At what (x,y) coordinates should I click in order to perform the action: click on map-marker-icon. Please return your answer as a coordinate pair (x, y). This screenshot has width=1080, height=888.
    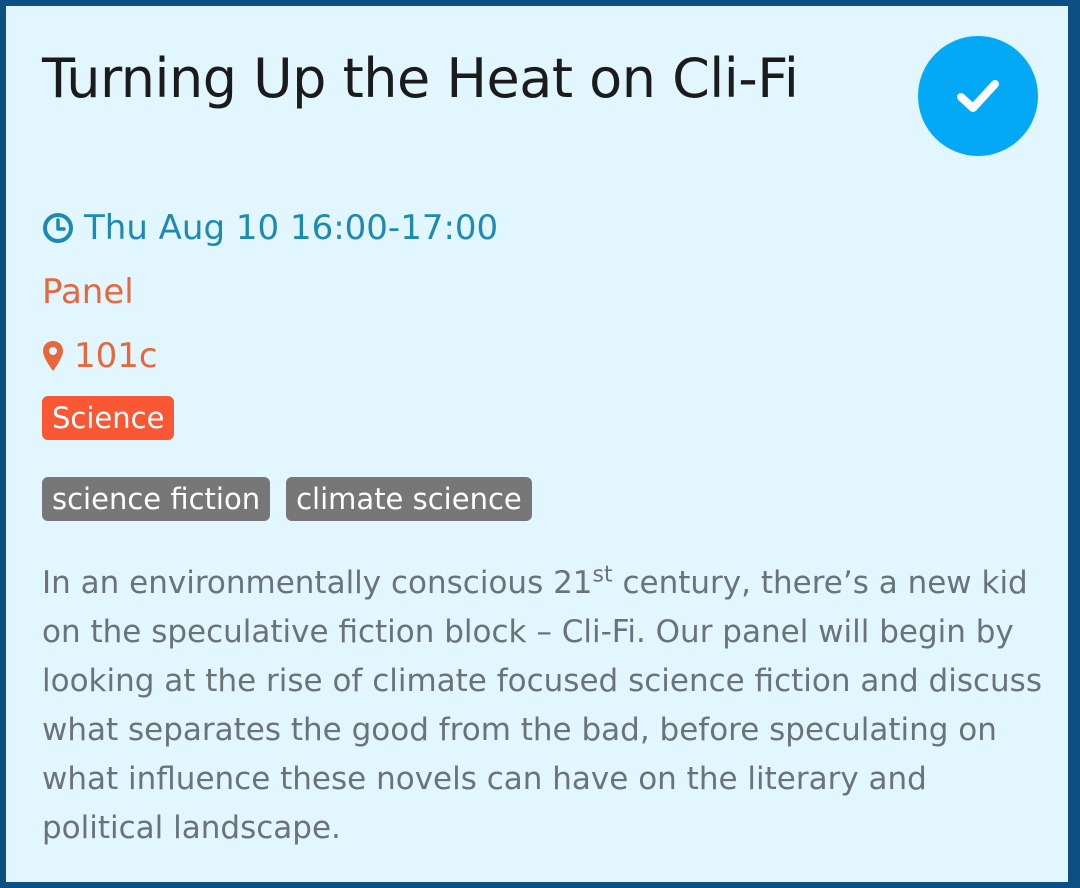
    Looking at the image, I should click on (53, 356).